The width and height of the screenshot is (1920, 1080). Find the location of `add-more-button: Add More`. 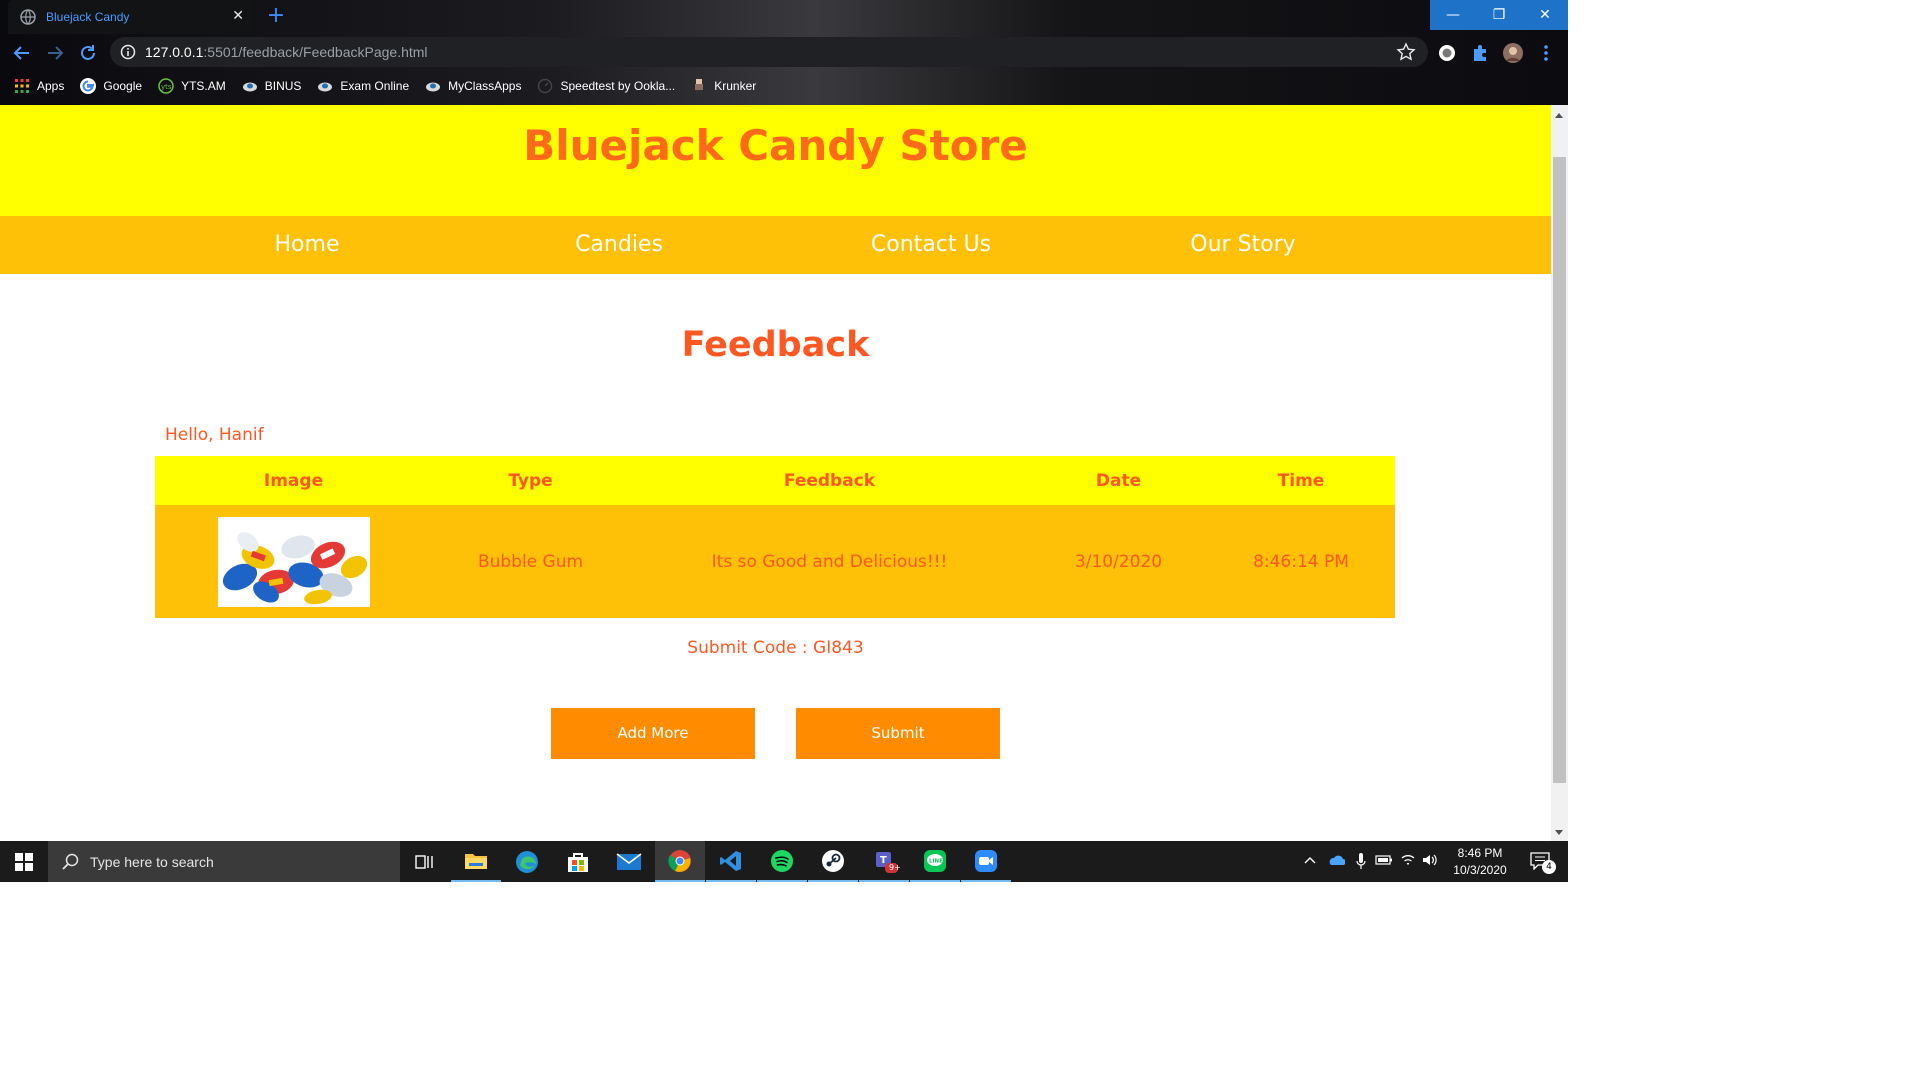

add-more-button: Add More is located at coordinates (653, 733).